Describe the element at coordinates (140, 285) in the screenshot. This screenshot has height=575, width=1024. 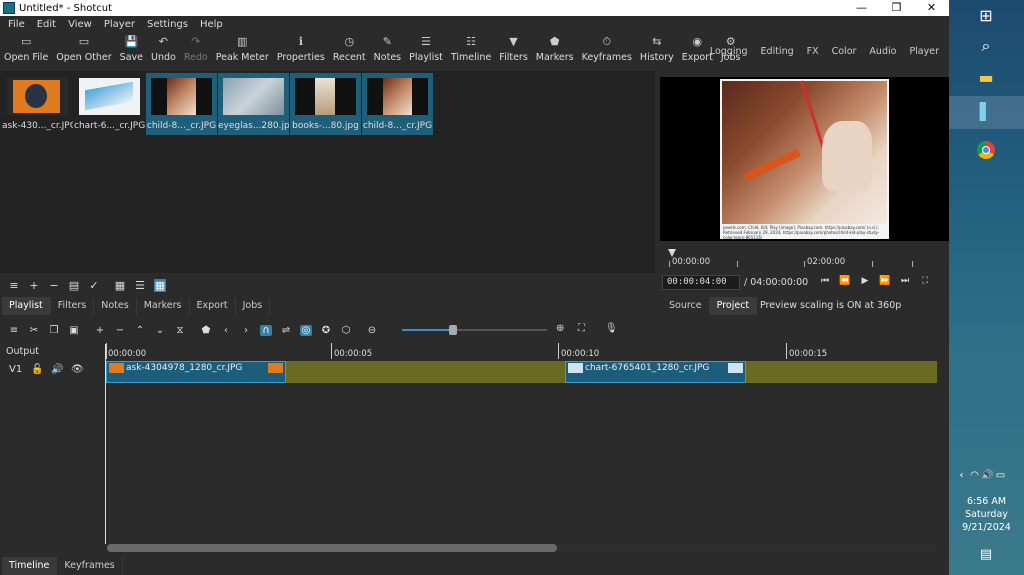
I see `list-view-icon: ☰` at that location.